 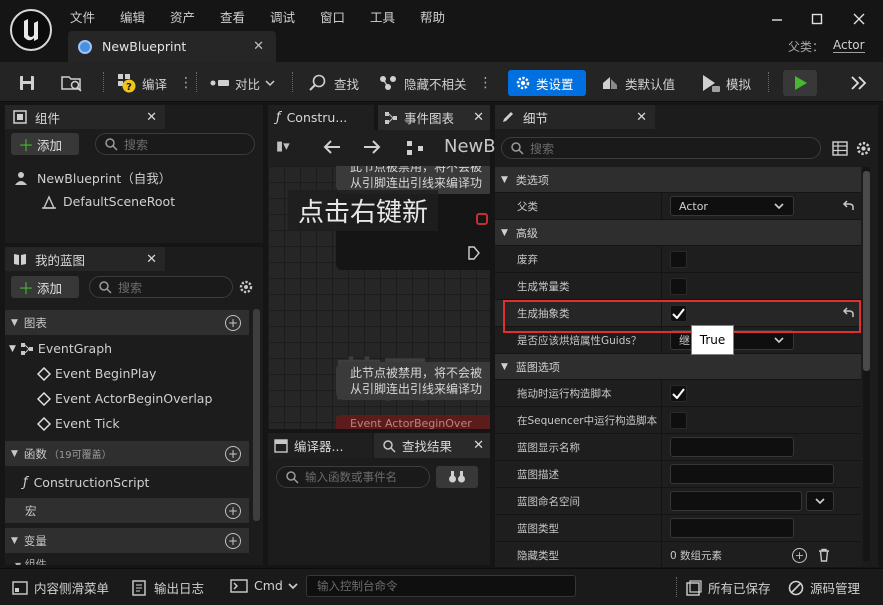 What do you see at coordinates (432, 16) in the screenshot?
I see `menu-help: 帮助` at bounding box center [432, 16].